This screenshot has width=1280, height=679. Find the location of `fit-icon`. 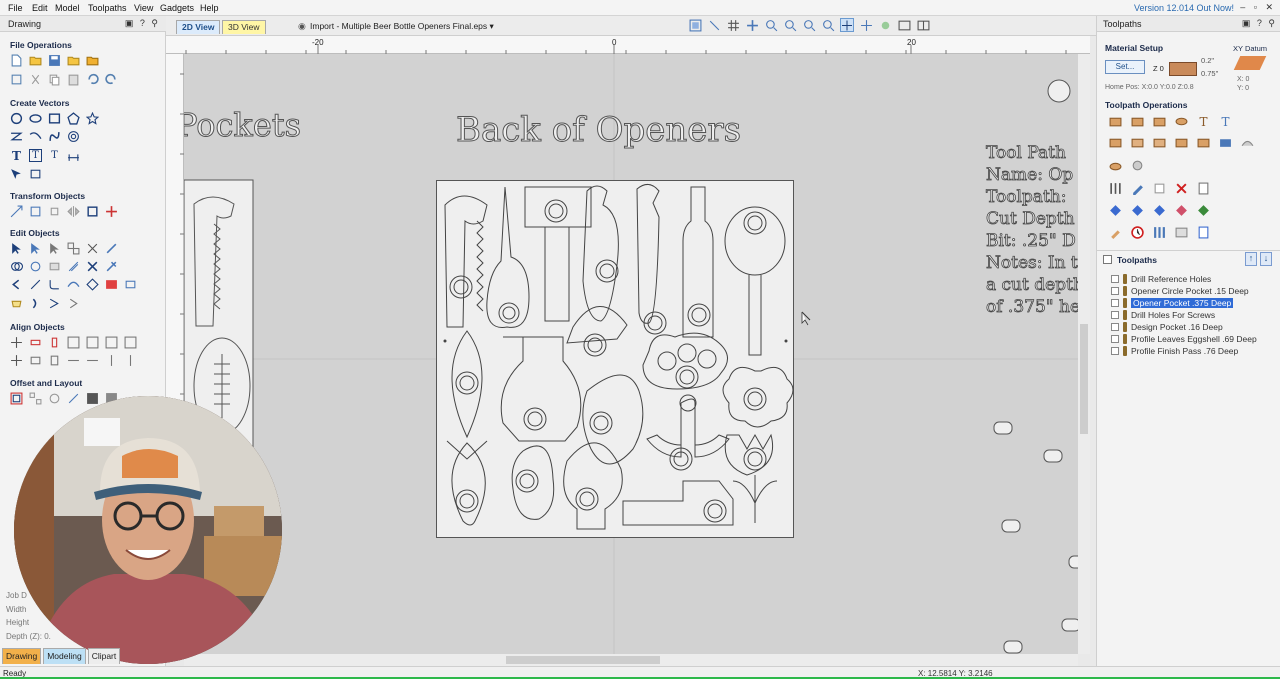

fit-icon is located at coordinates (16, 79).